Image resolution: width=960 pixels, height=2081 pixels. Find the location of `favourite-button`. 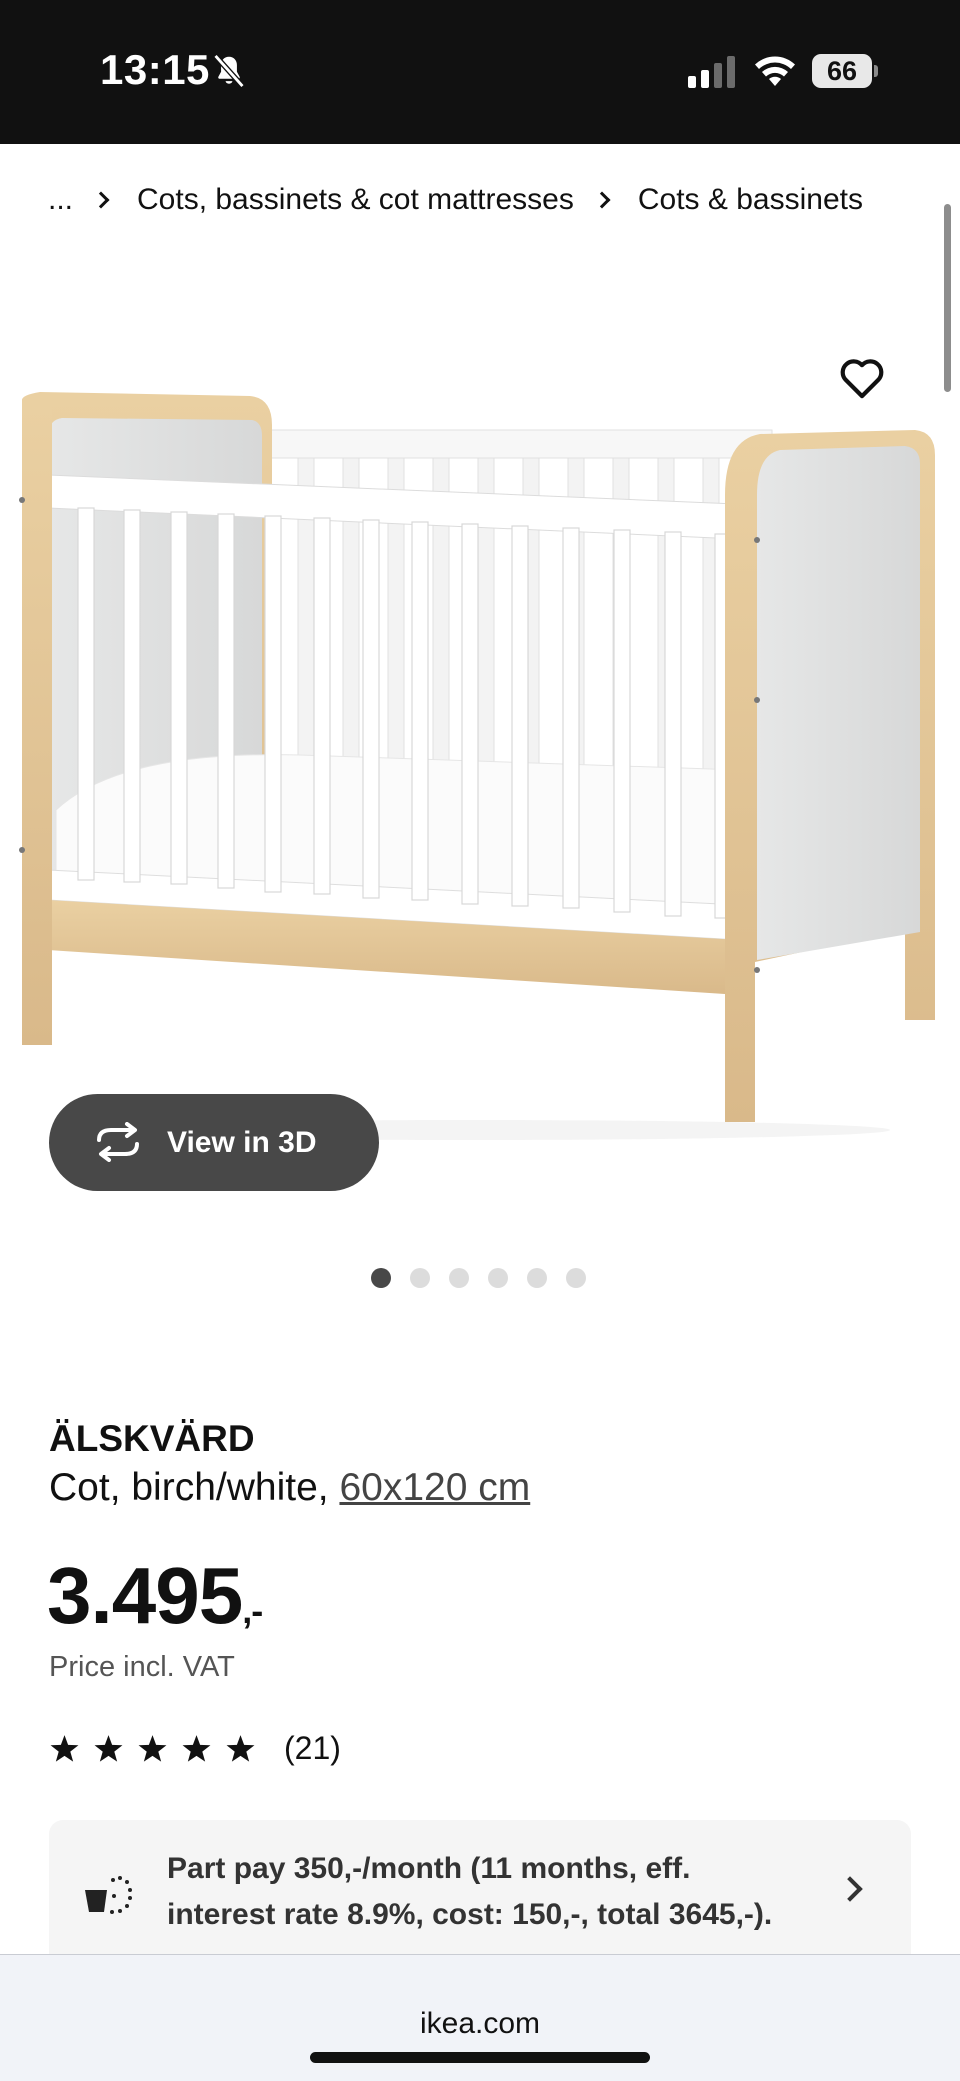

favourite-button is located at coordinates (862, 378).